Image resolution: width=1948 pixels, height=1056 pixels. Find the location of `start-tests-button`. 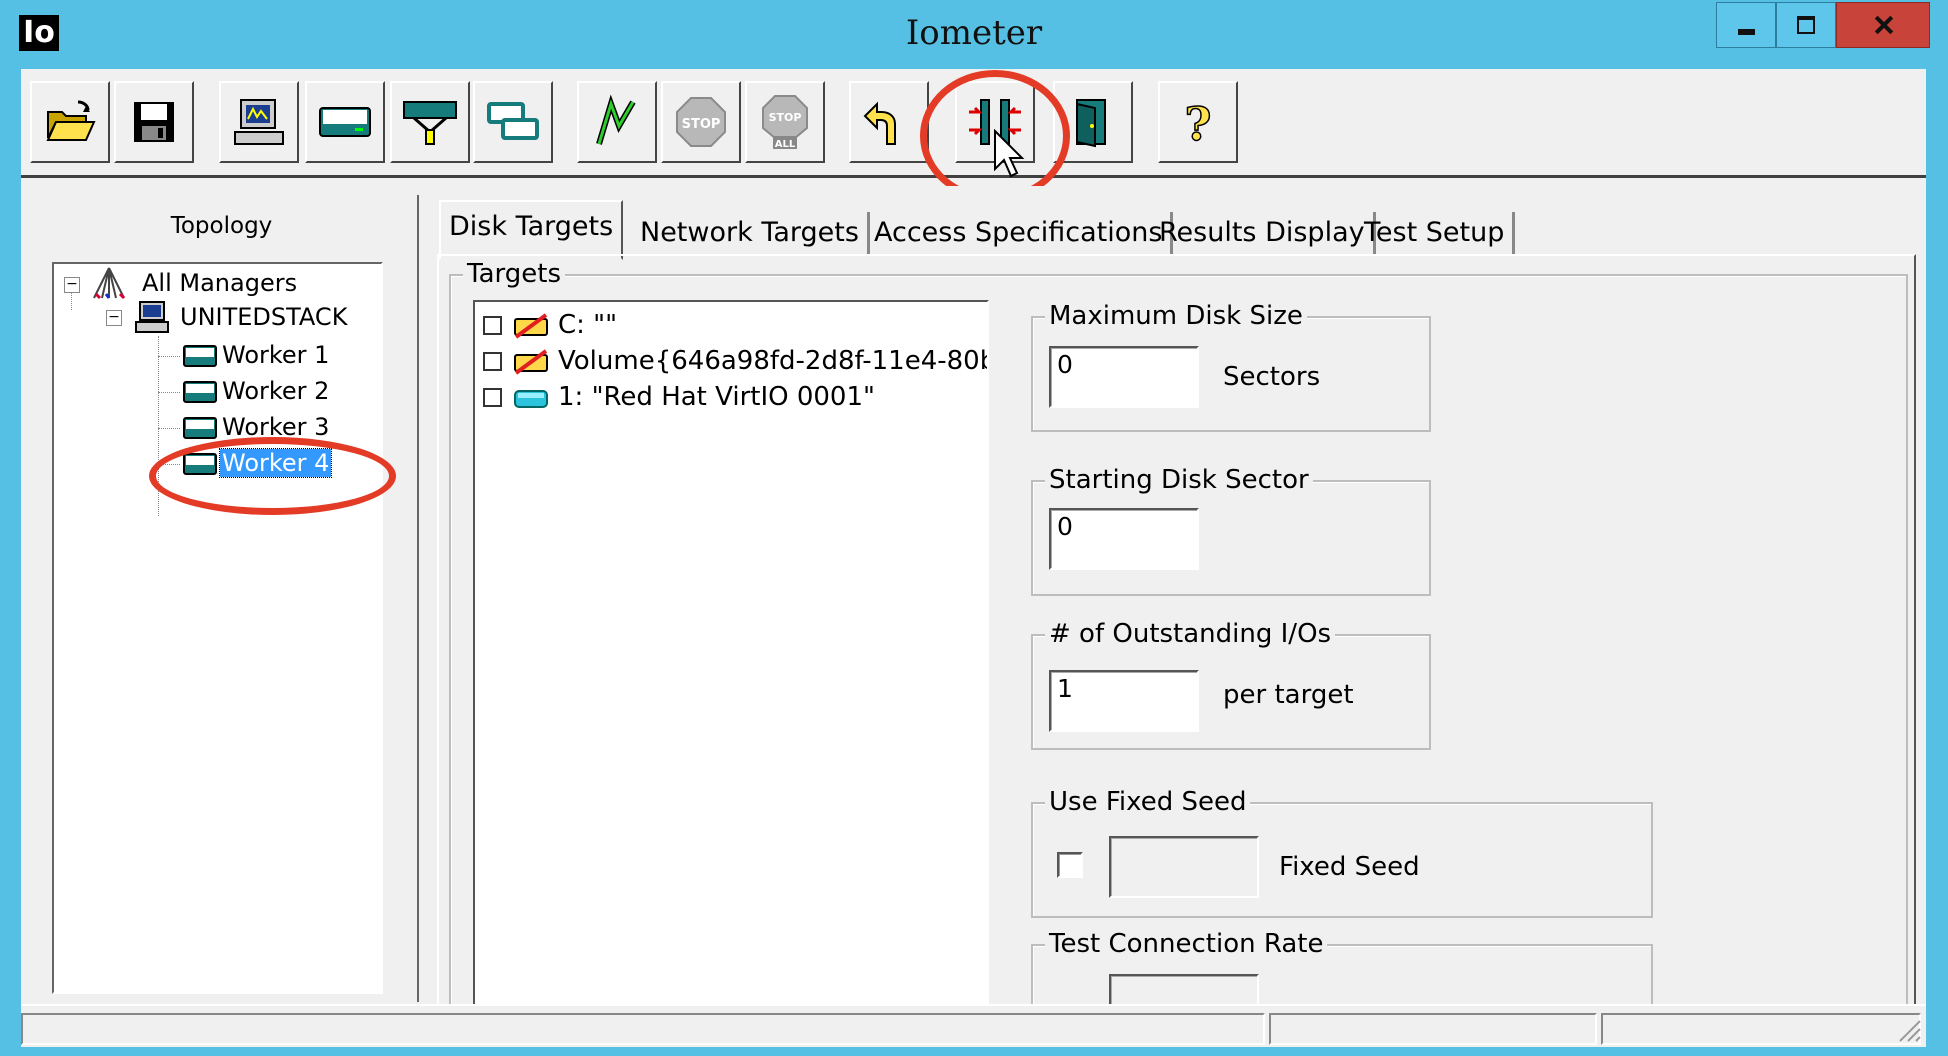

start-tests-button is located at coordinates (617, 122).